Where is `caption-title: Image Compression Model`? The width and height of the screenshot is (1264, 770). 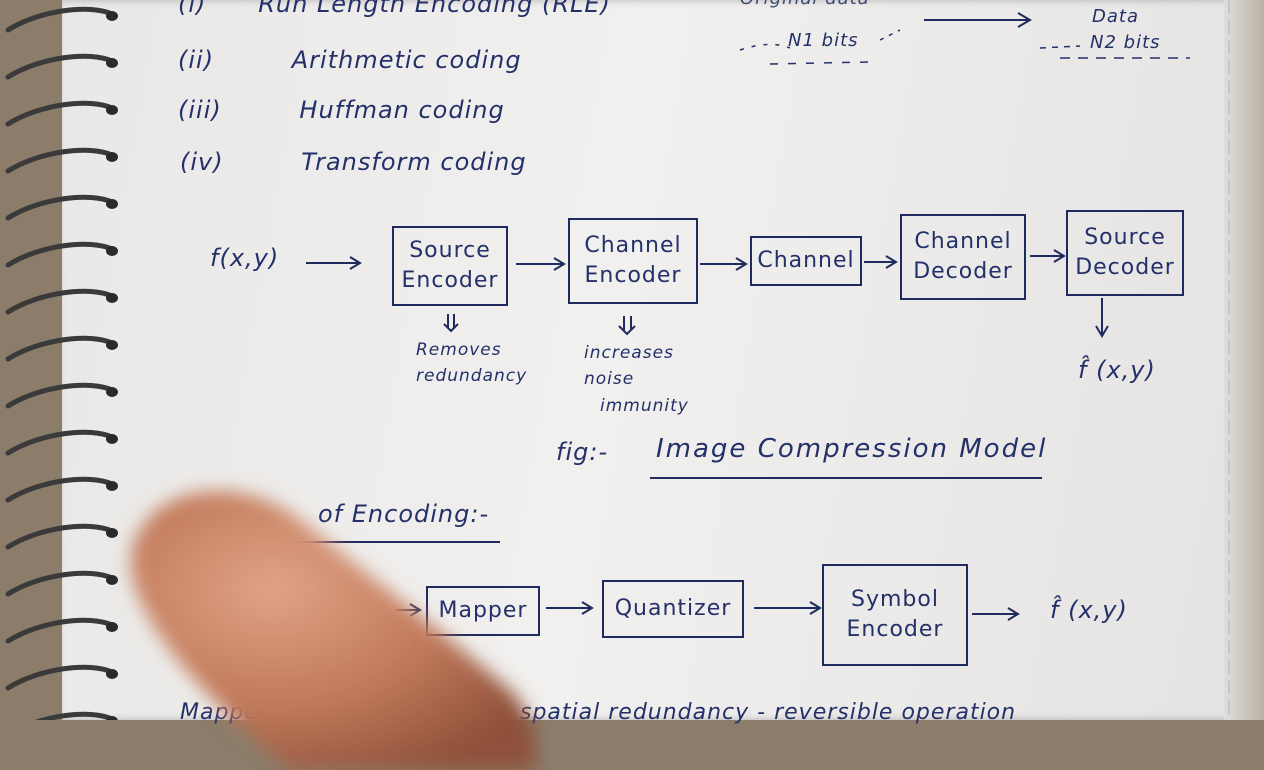
caption-title: Image Compression Model is located at coordinates (852, 449).